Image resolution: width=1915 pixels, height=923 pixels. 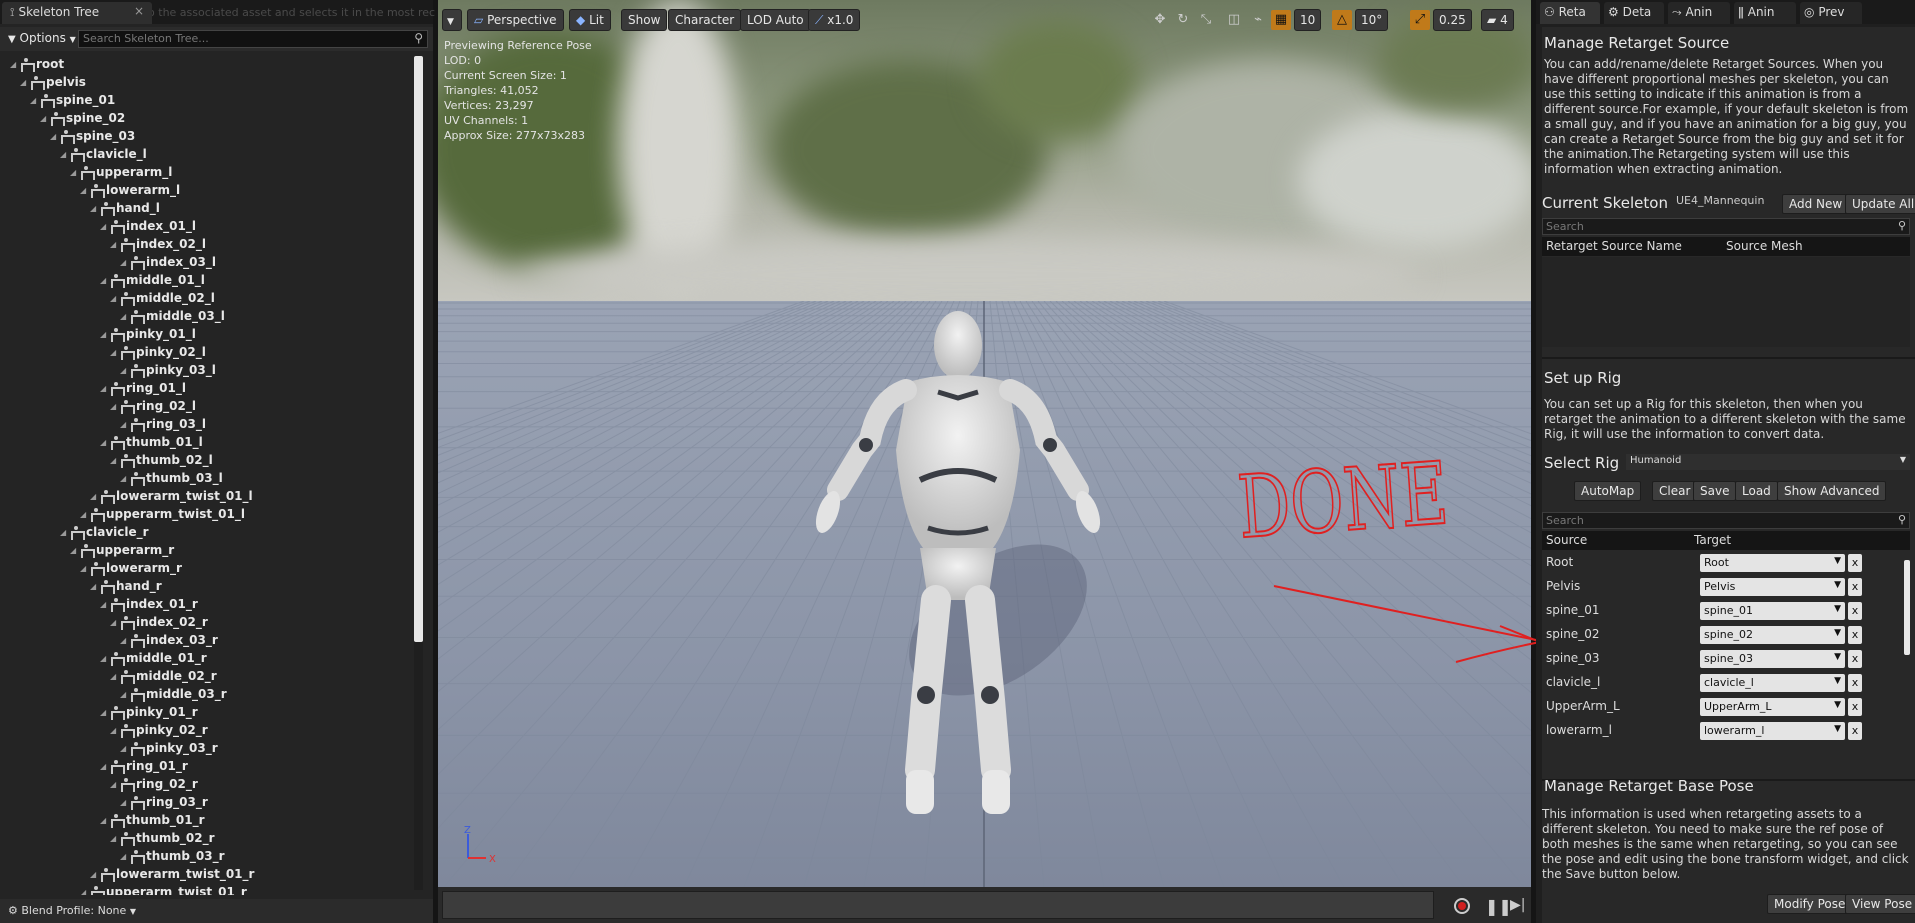 What do you see at coordinates (1772, 563) in the screenshot?
I see `rig-target-select: Root ▼` at bounding box center [1772, 563].